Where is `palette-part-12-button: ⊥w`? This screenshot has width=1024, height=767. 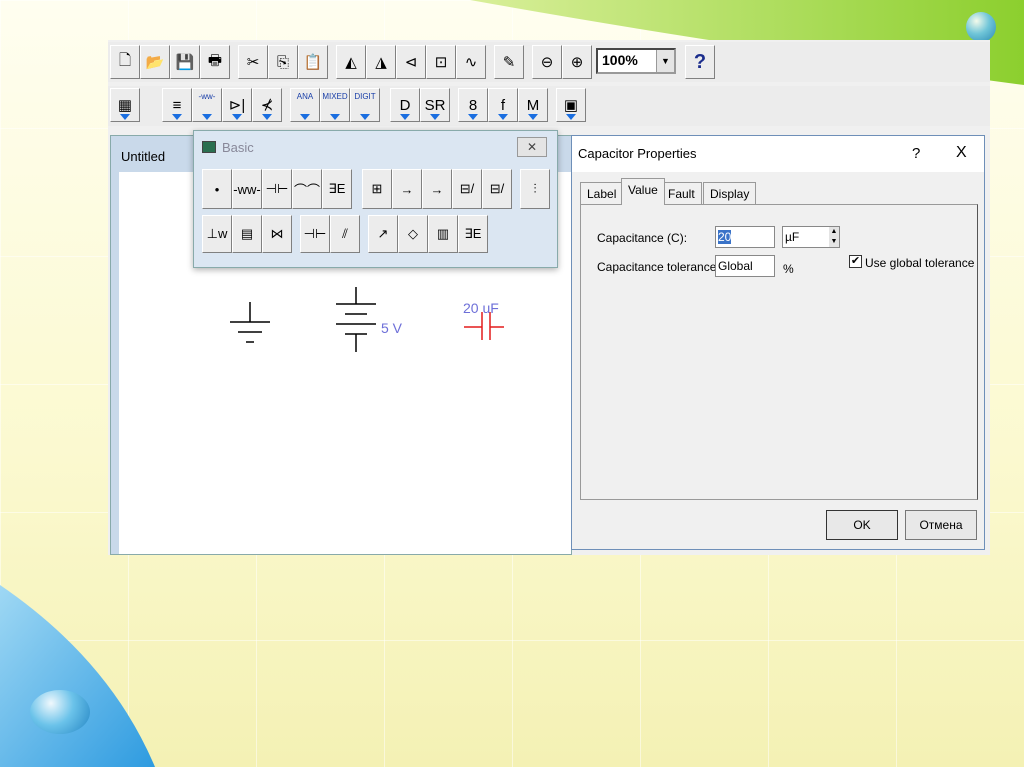
palette-part-12-button: ⊥w is located at coordinates (217, 234).